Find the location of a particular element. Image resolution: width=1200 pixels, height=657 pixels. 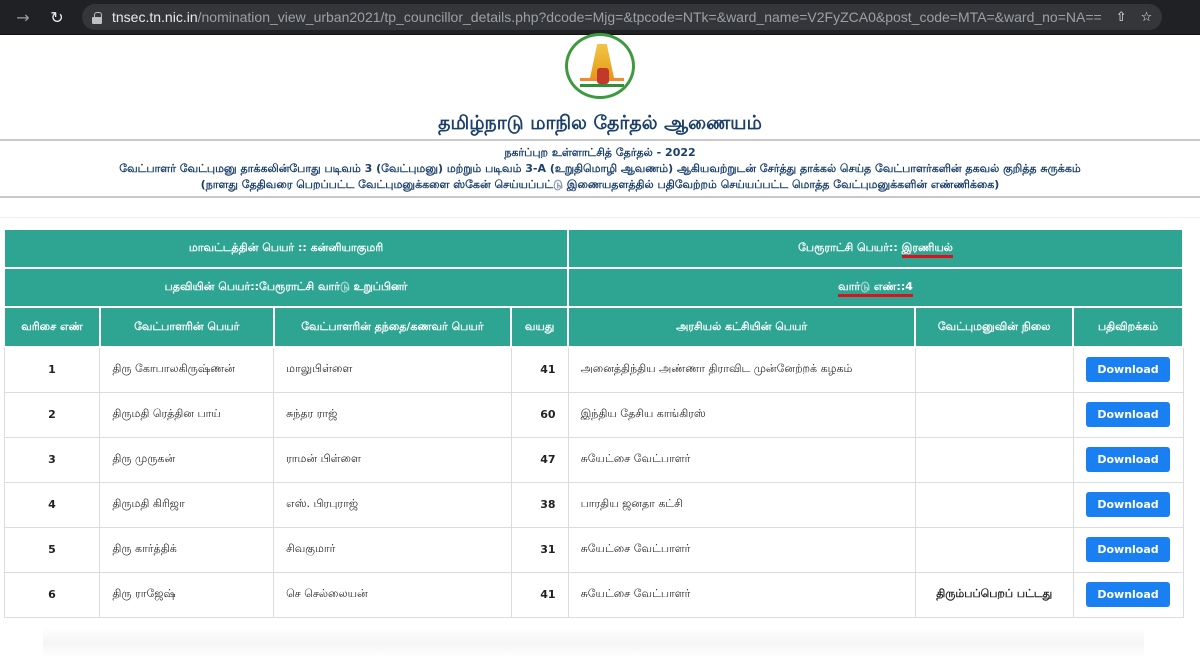

star-icon: ☆ is located at coordinates (1147, 17).